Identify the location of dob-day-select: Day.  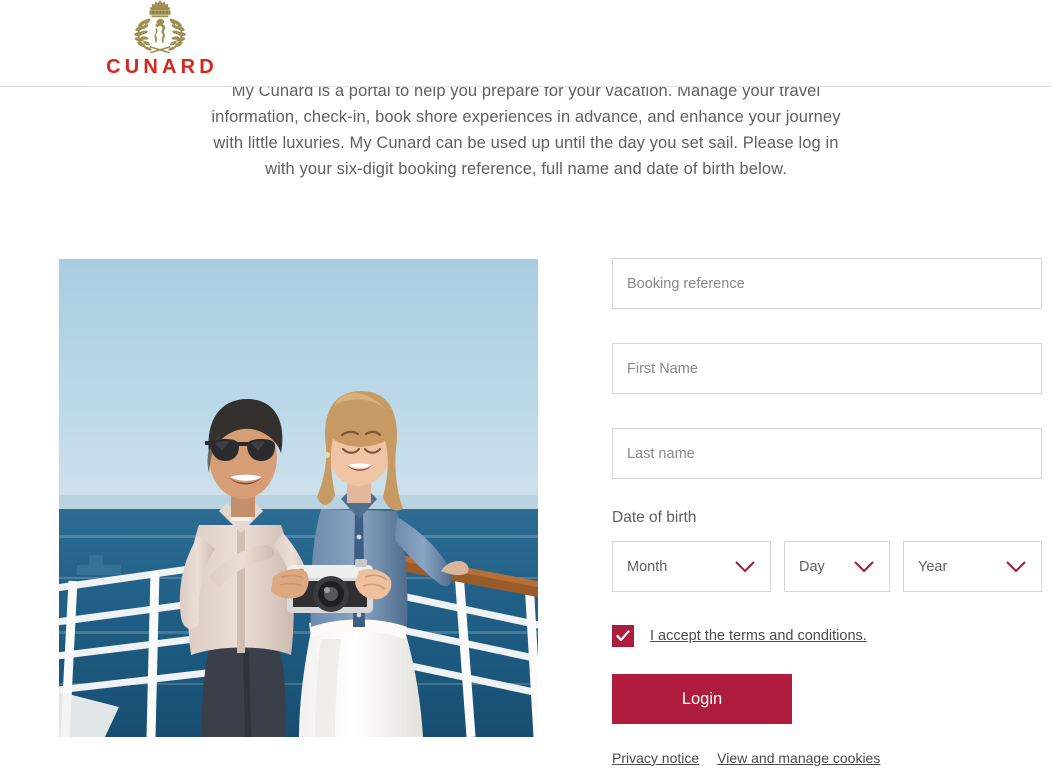
(837, 566).